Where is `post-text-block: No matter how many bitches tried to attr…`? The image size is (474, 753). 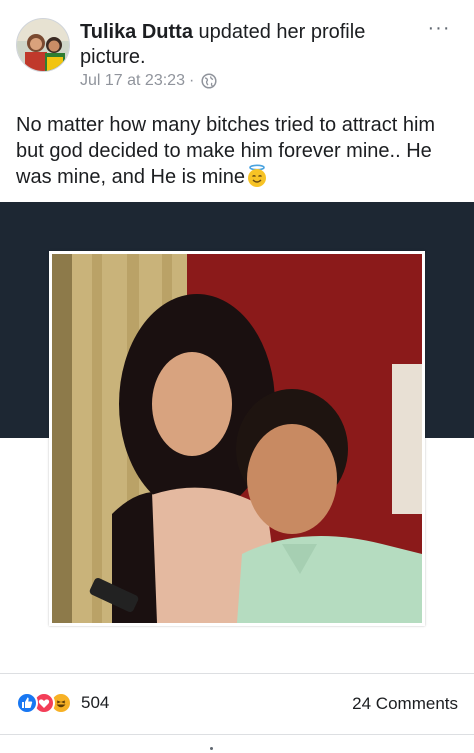 post-text-block: No matter how many bitches tried to attr… is located at coordinates (240, 151).